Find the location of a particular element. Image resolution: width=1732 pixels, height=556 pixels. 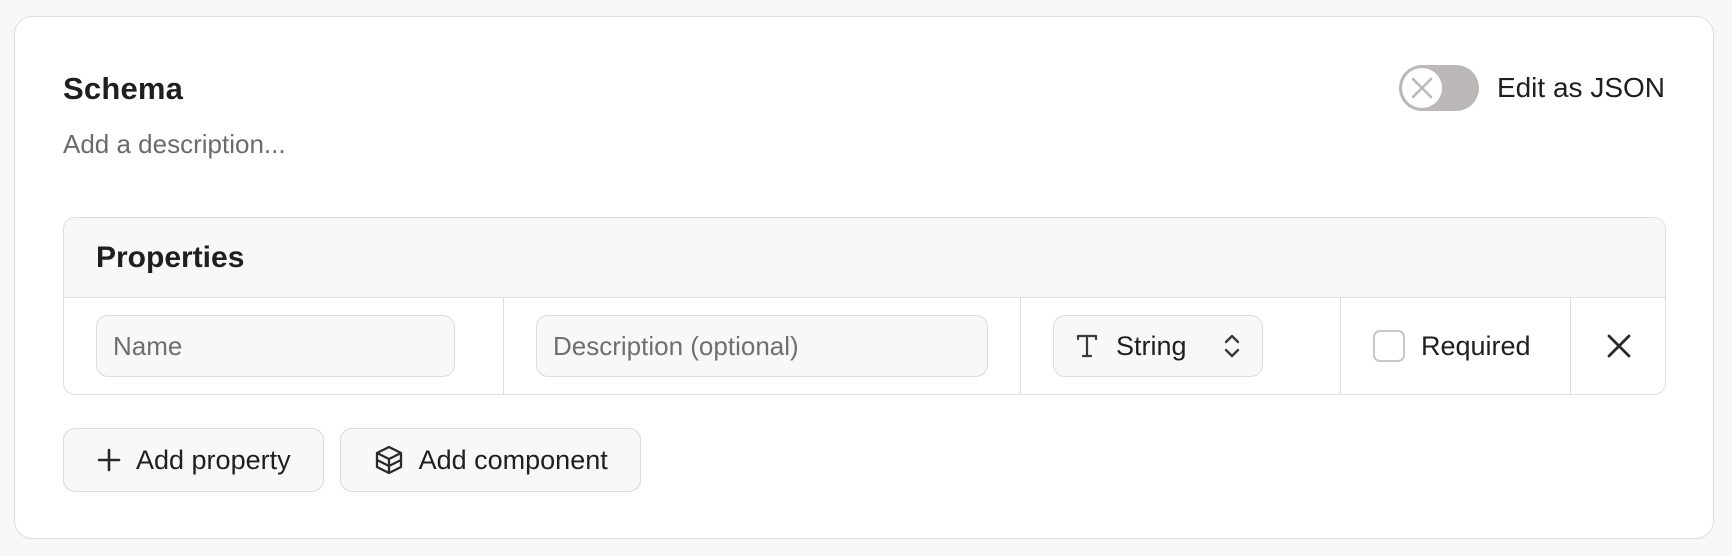

required-checkbox is located at coordinates (1389, 346).